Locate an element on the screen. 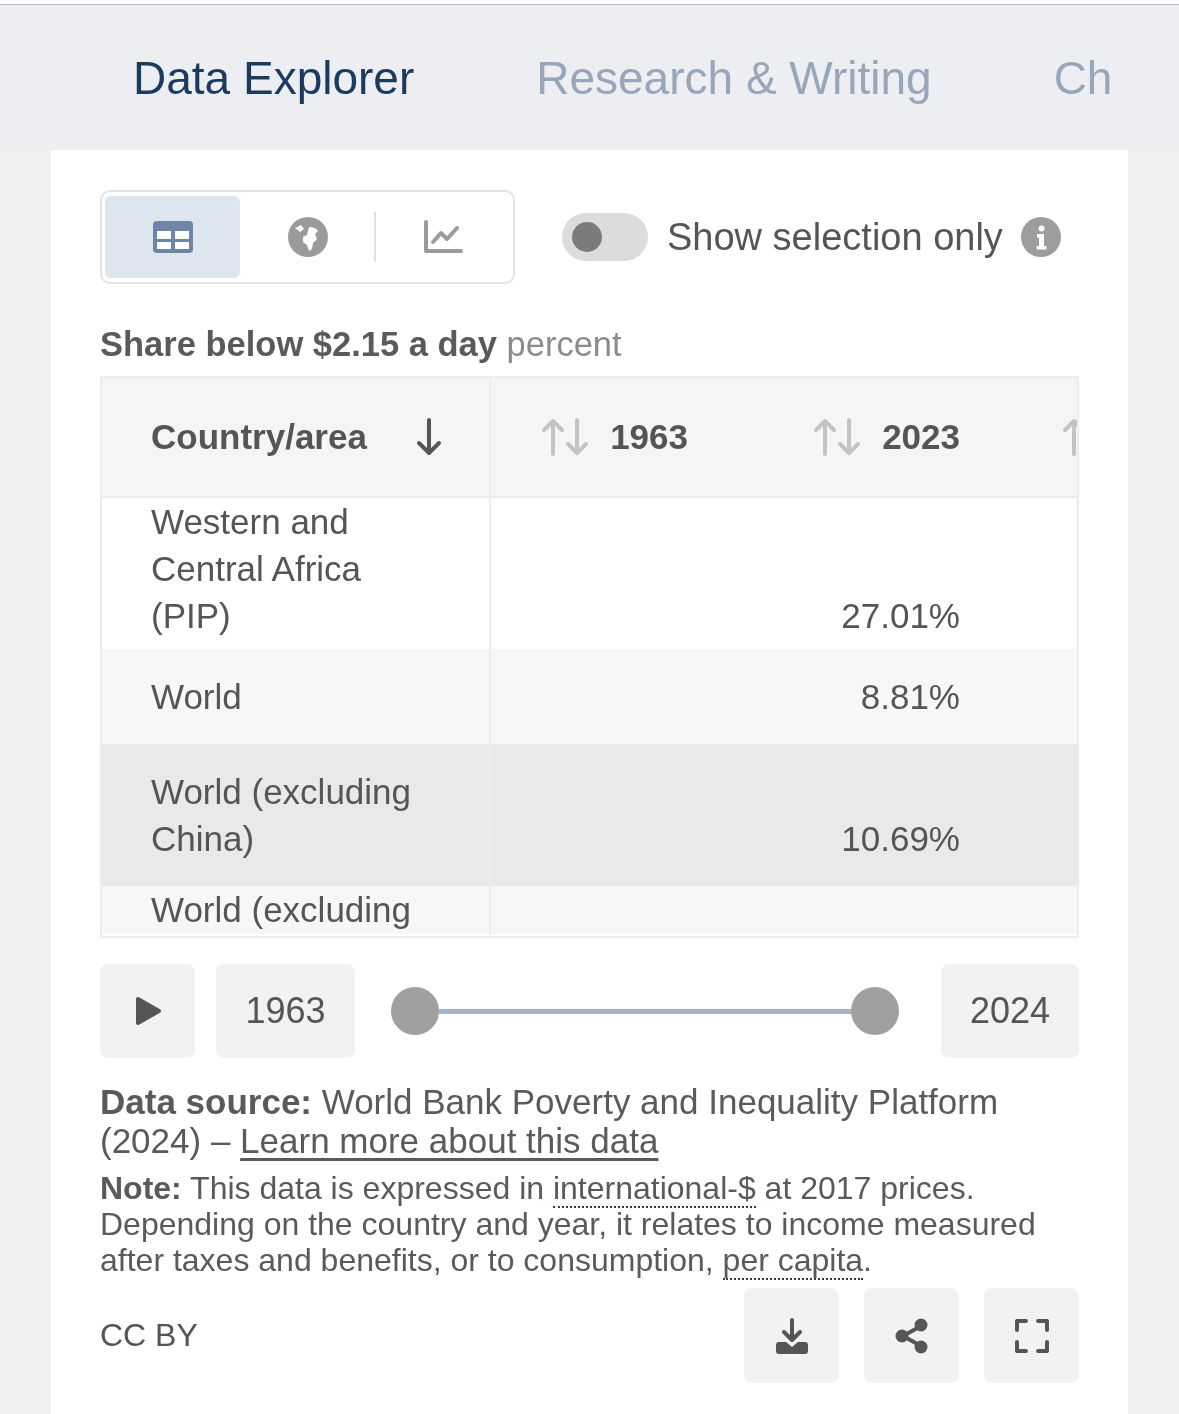  table-row: World 8.81% is located at coordinates (589, 696).